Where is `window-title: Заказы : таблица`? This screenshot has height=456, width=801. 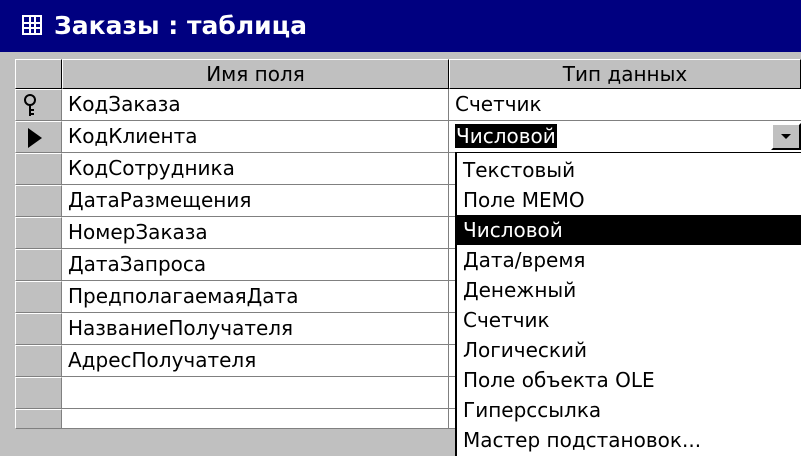 window-title: Заказы : таблица is located at coordinates (181, 25).